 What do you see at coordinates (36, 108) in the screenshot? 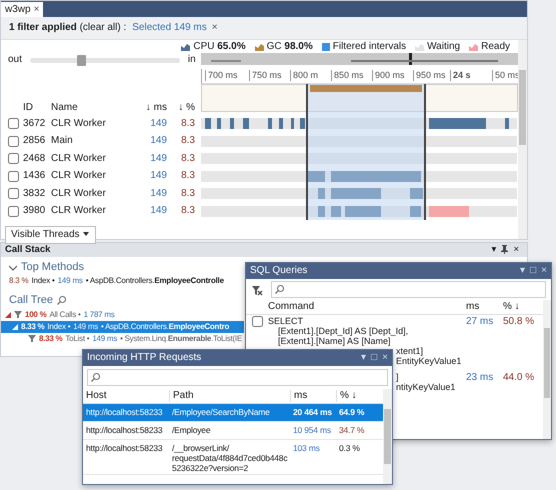
I see `column-header: ID` at bounding box center [36, 108].